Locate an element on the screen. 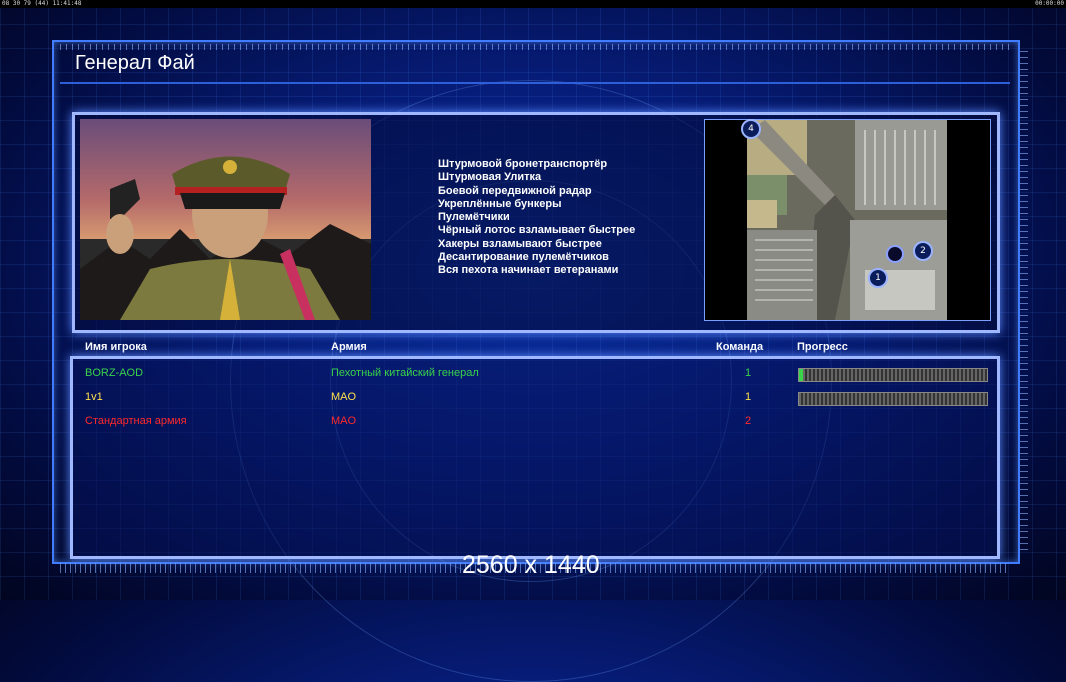 The image size is (1066, 682). minimap-terrain is located at coordinates (847, 220).